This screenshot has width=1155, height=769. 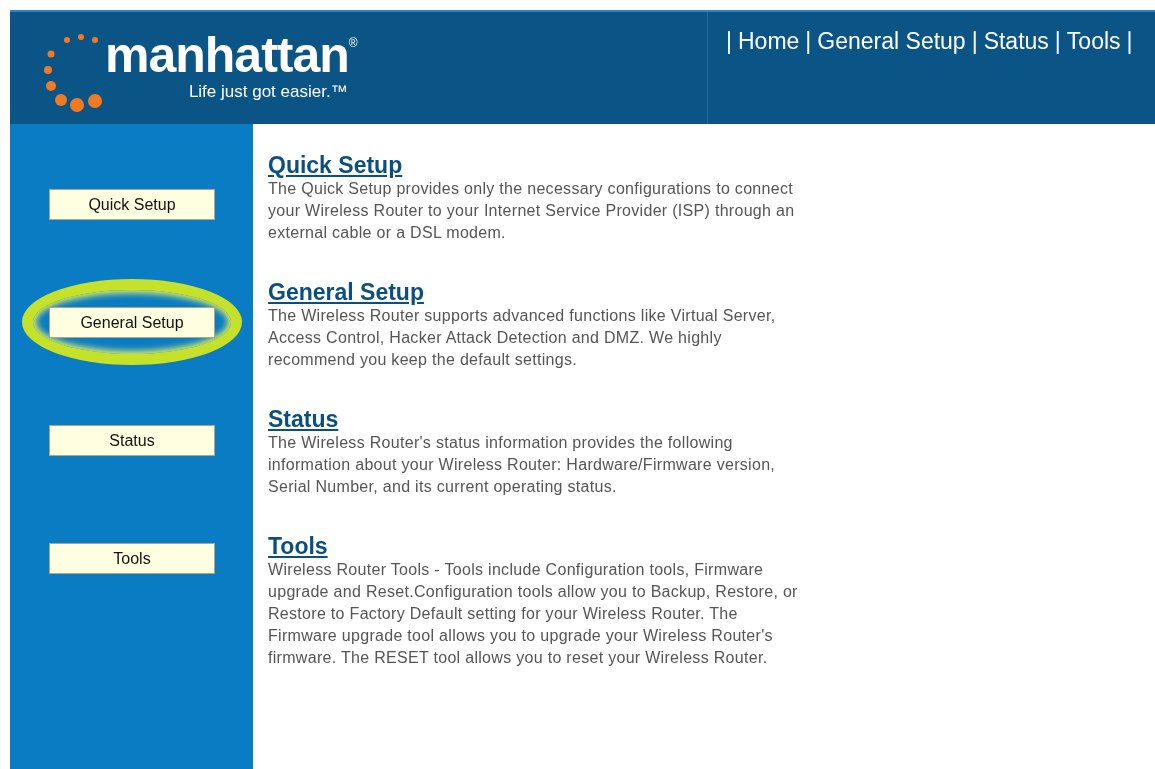 I want to click on tagline: Life just got easier.™, so click(x=268, y=92).